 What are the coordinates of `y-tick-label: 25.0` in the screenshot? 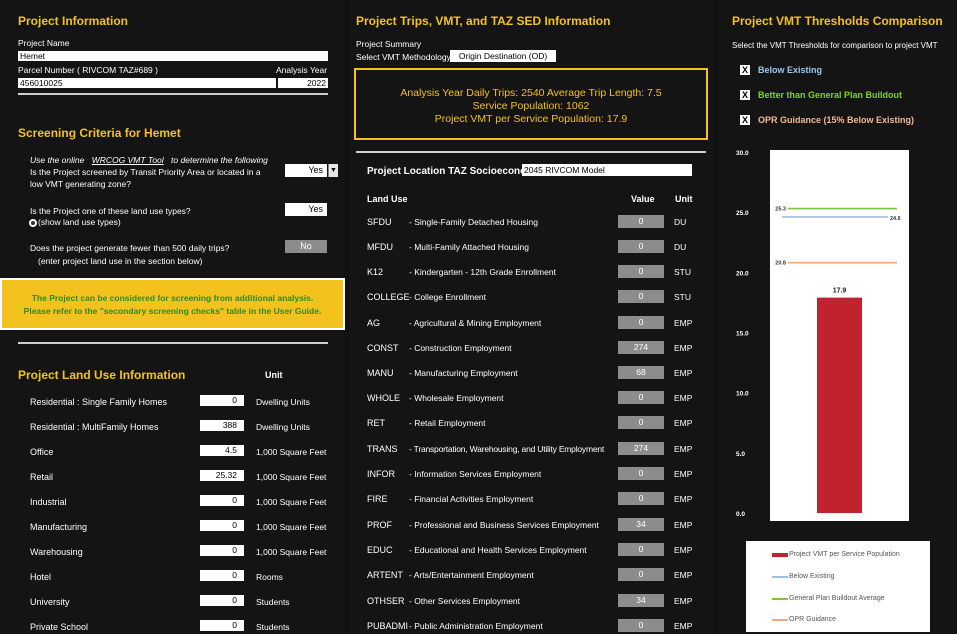 It's located at (742, 213).